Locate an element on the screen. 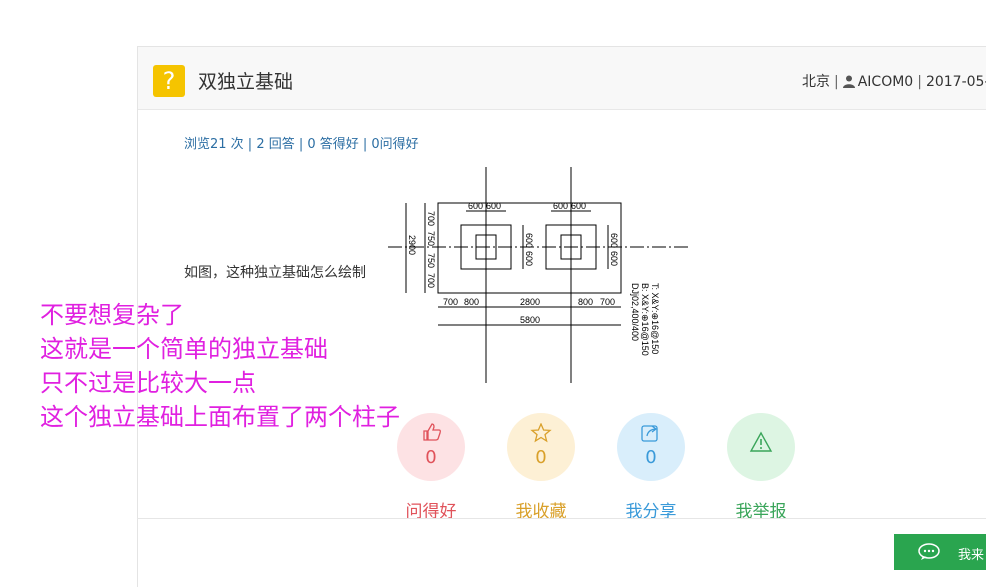  post-date: 2017-05- is located at coordinates (955, 82).